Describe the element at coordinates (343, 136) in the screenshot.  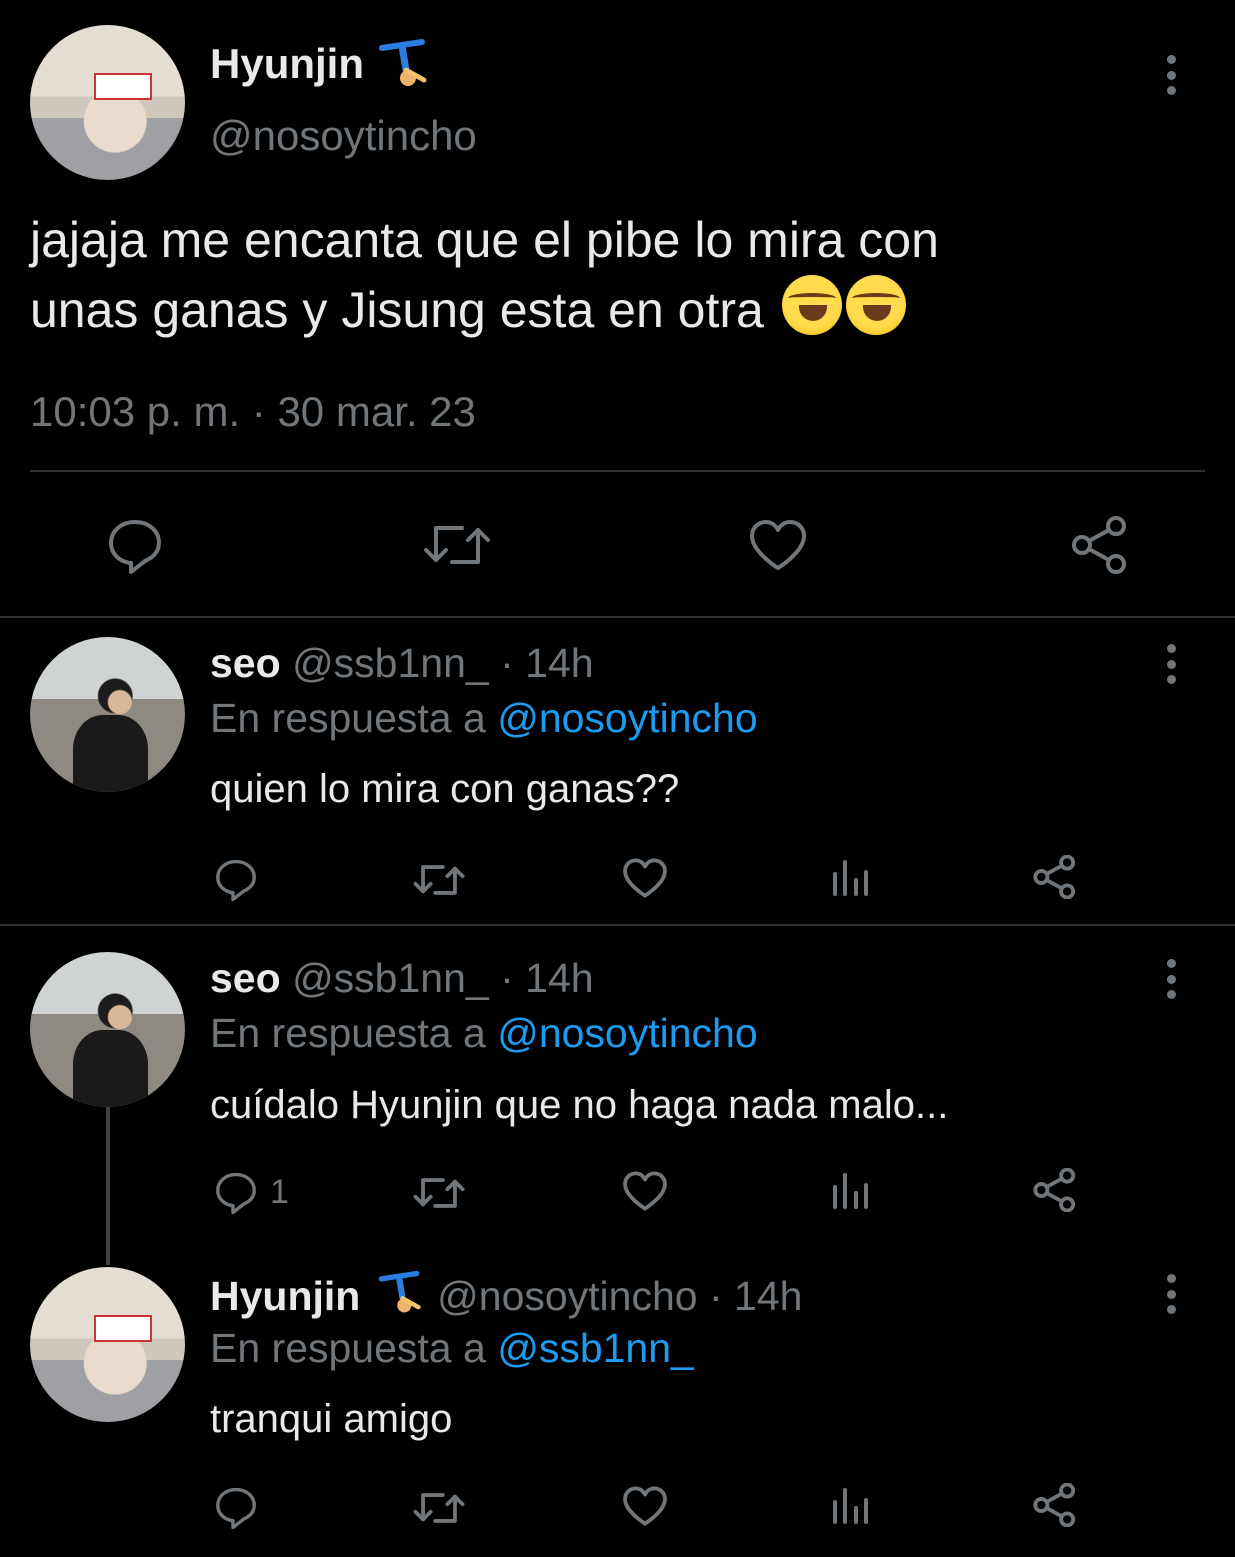
I see `author-handle: @nosoytincho` at that location.